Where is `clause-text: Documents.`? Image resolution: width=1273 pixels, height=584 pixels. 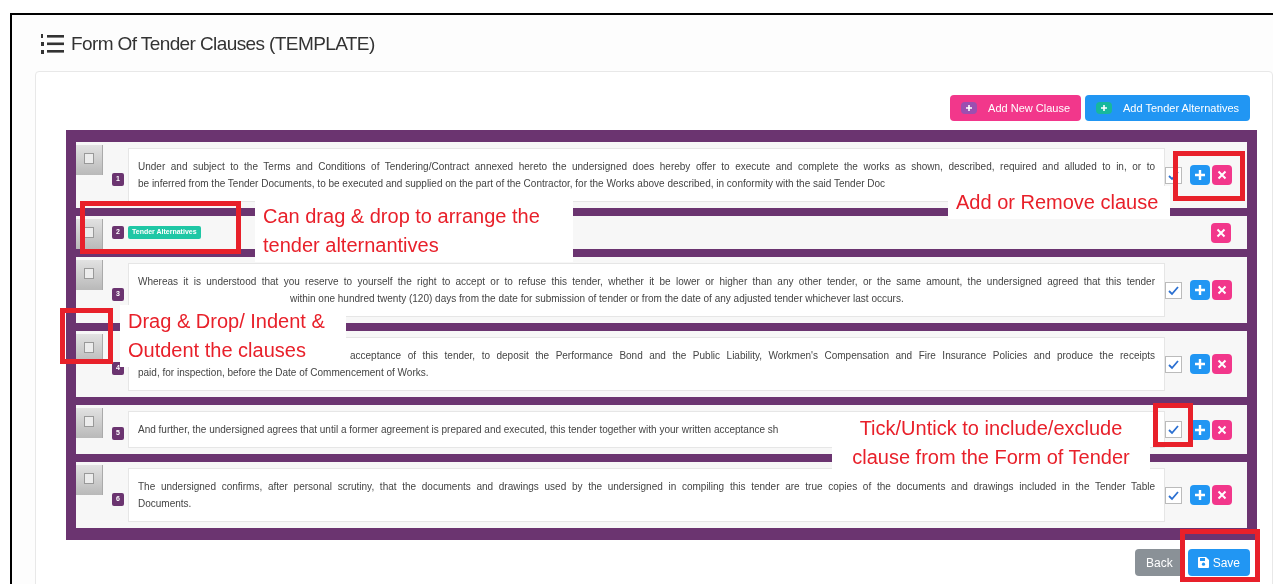 clause-text: Documents. is located at coordinates (165, 504).